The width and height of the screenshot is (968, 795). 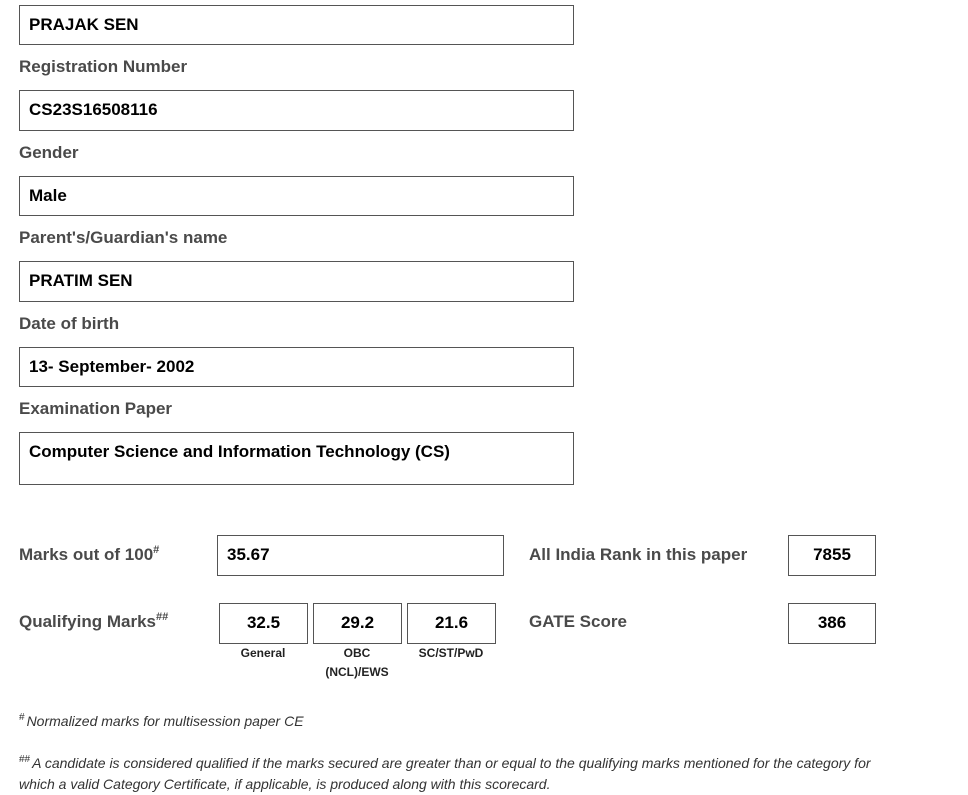 I want to click on guardian-name-value: PRATIM SEN, so click(x=296, y=281).